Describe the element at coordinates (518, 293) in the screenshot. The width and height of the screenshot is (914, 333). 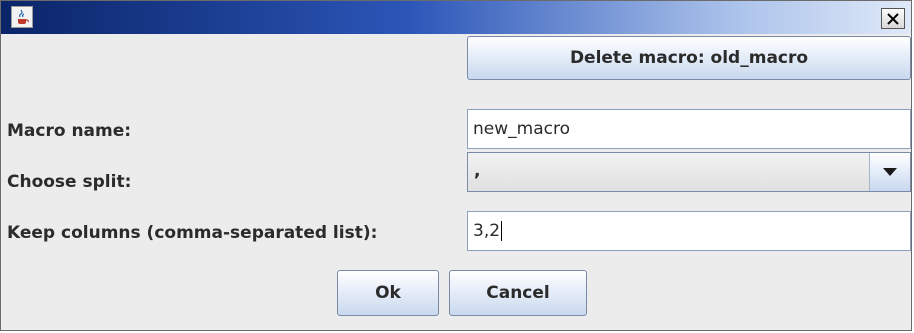
I see `cancel-button: Cancel` at that location.